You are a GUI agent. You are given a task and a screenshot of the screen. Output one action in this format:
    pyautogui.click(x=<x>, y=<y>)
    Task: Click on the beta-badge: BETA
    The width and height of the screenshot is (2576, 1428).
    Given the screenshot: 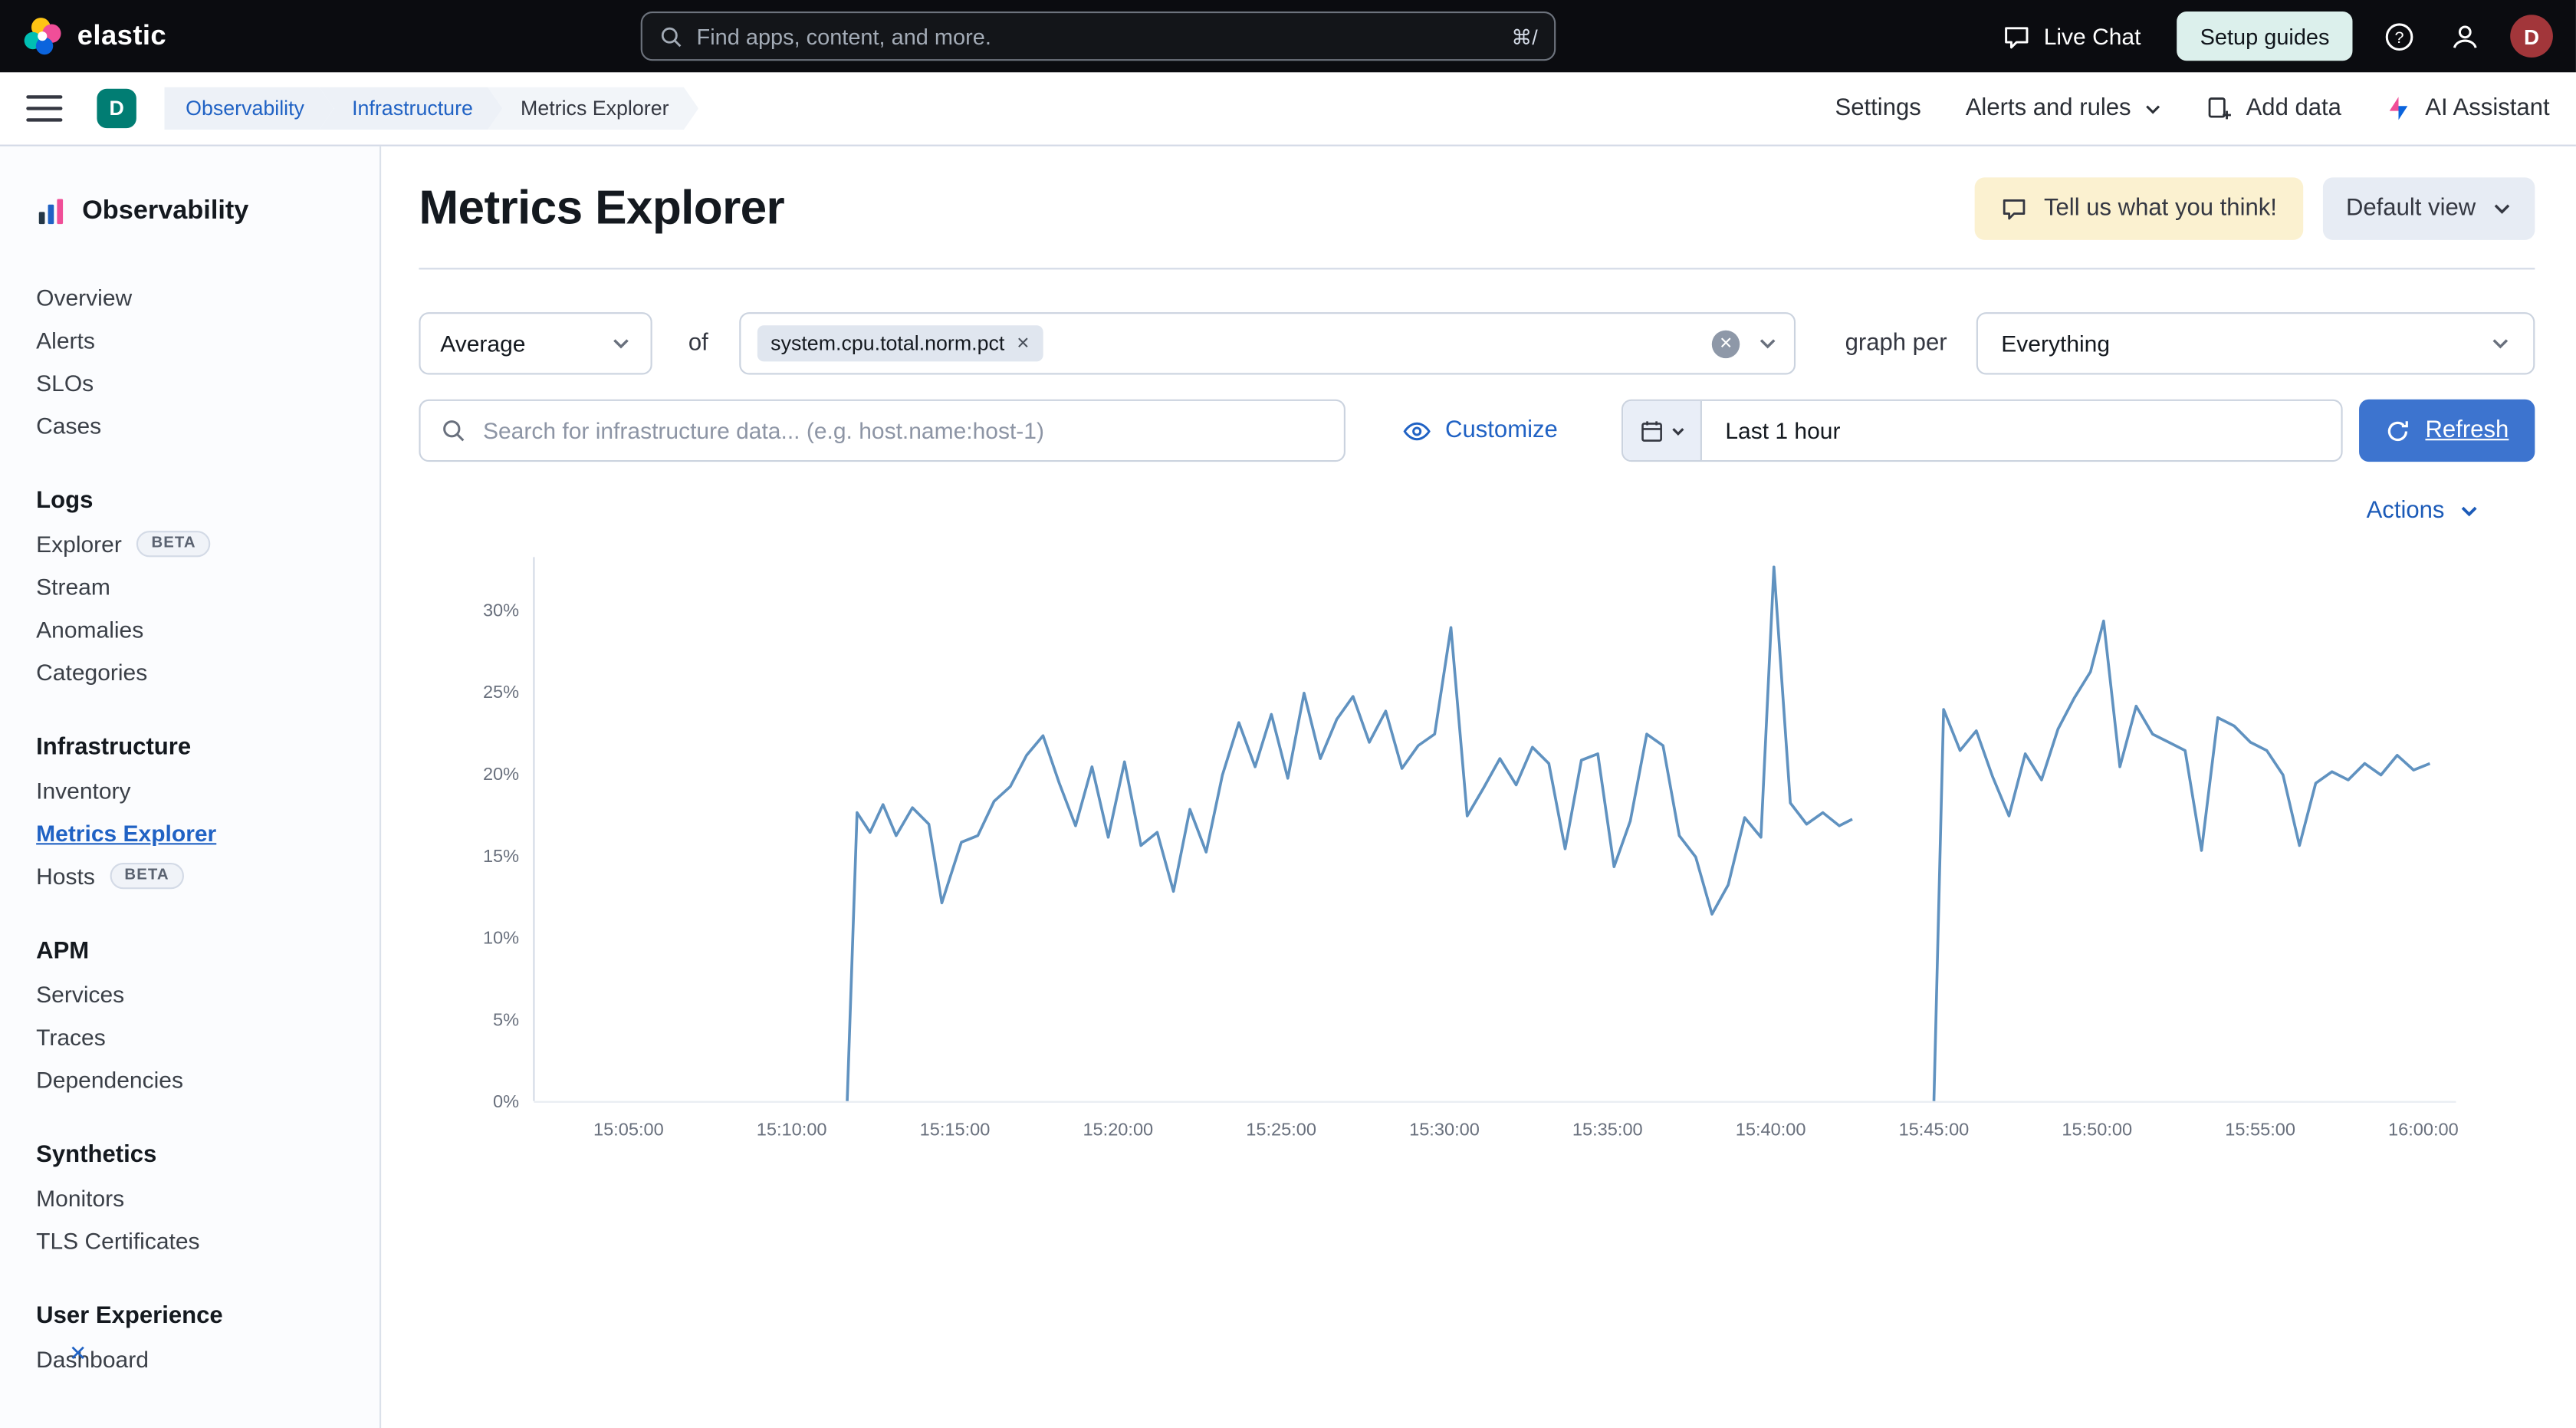 What is the action you would take?
    pyautogui.click(x=147, y=876)
    